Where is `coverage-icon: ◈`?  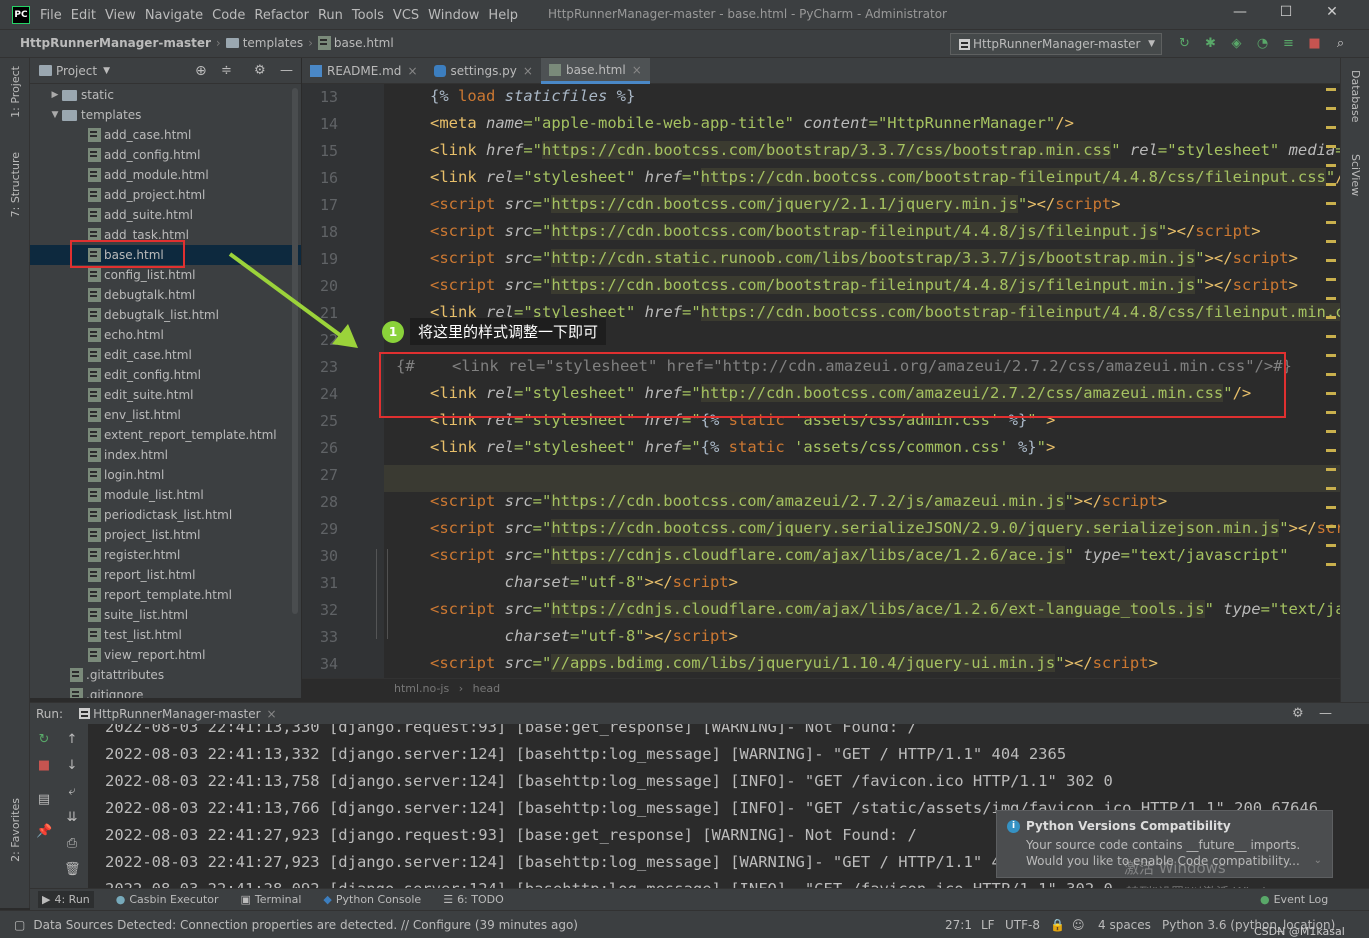
coverage-icon: ◈ is located at coordinates (1236, 44).